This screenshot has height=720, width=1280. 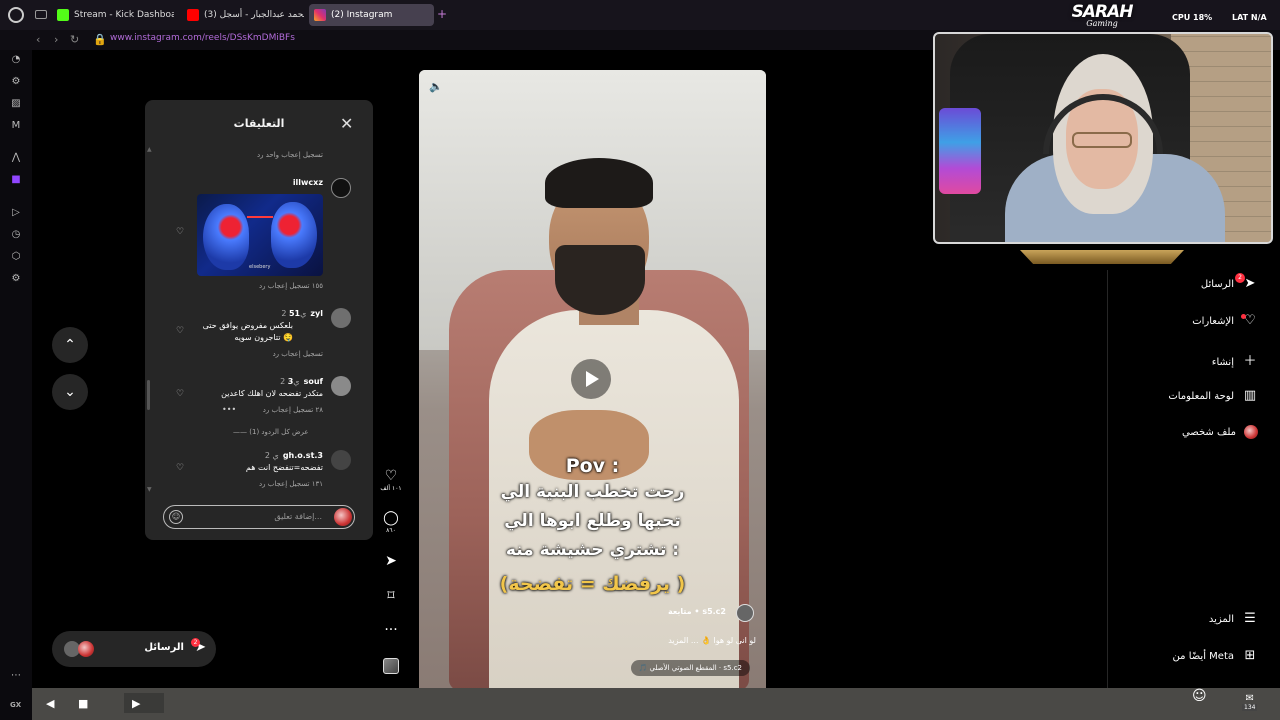 I want to click on nav-label: الرسائل, so click(x=1217, y=284).